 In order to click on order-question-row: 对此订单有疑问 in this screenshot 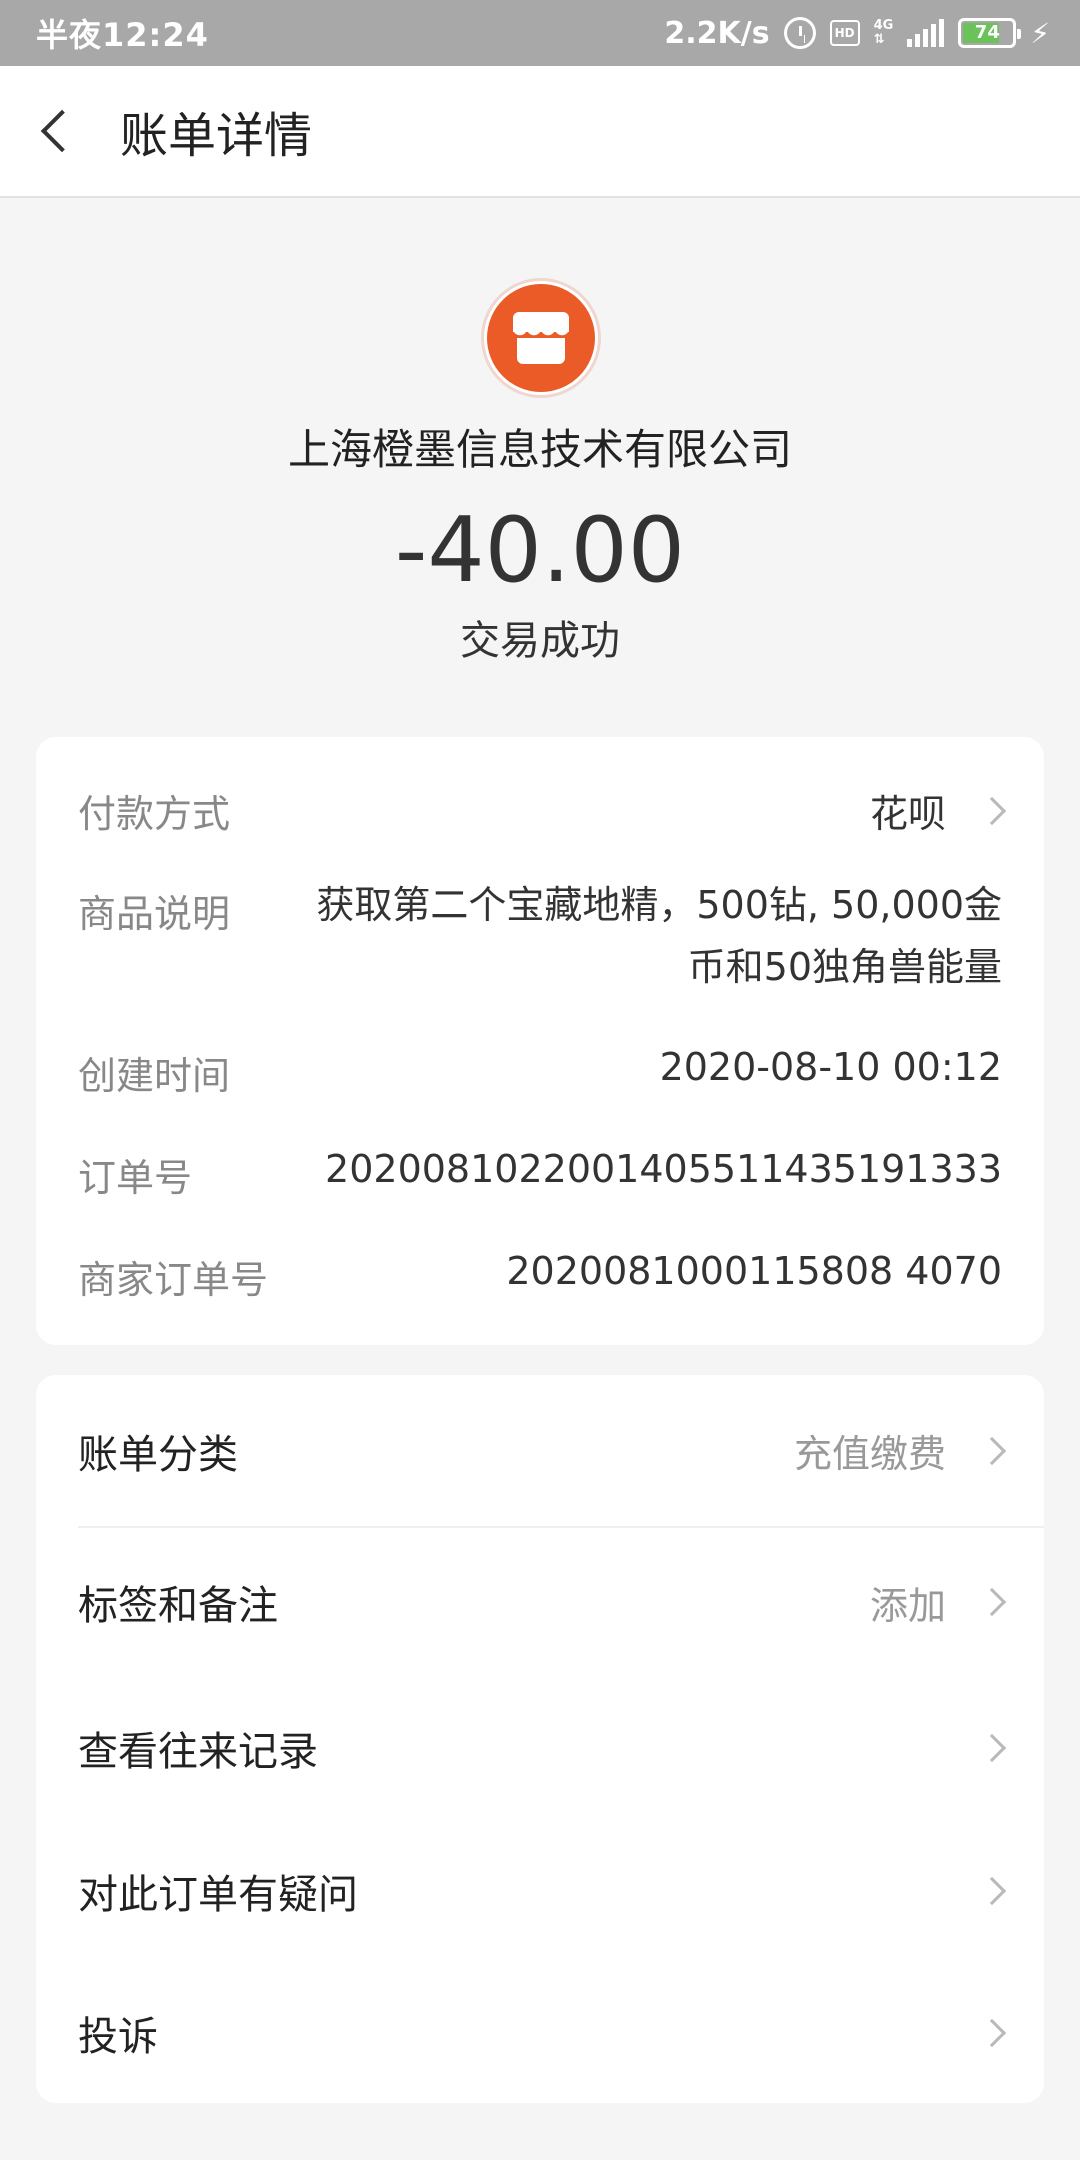, I will do `click(540, 1891)`.